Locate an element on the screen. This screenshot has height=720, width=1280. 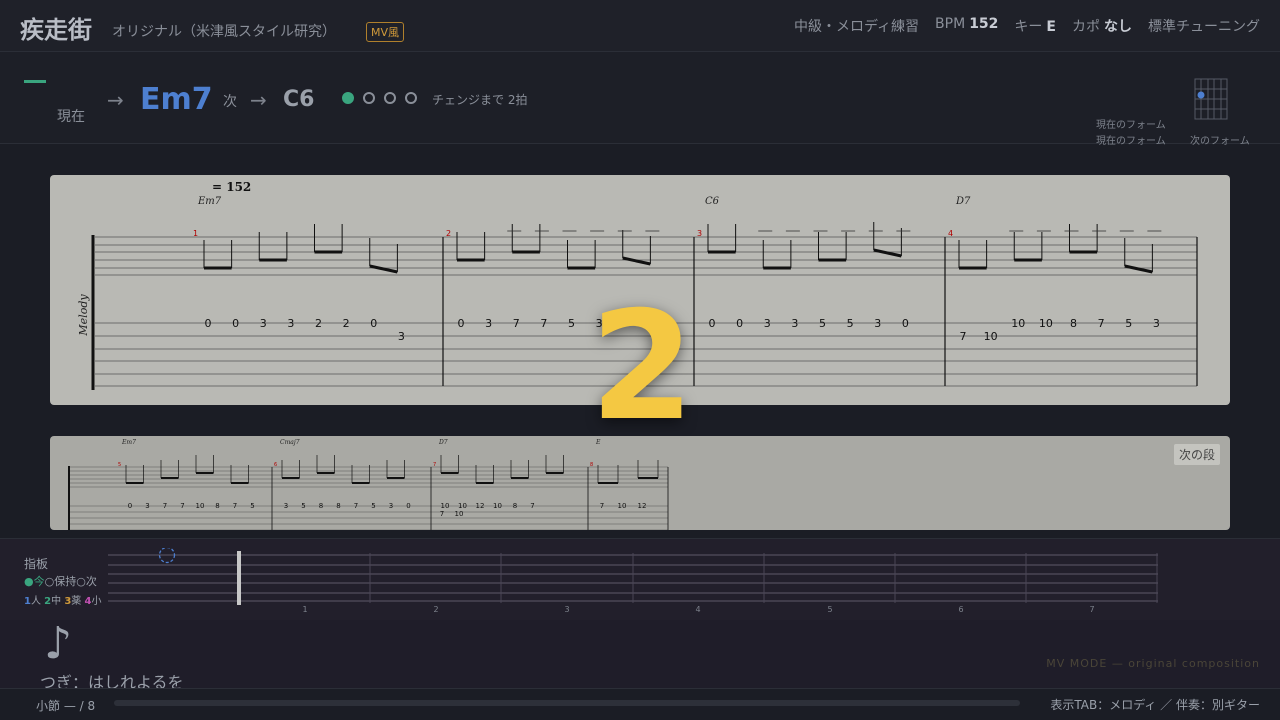
chord-diagram-icon is located at coordinates (1211, 99).